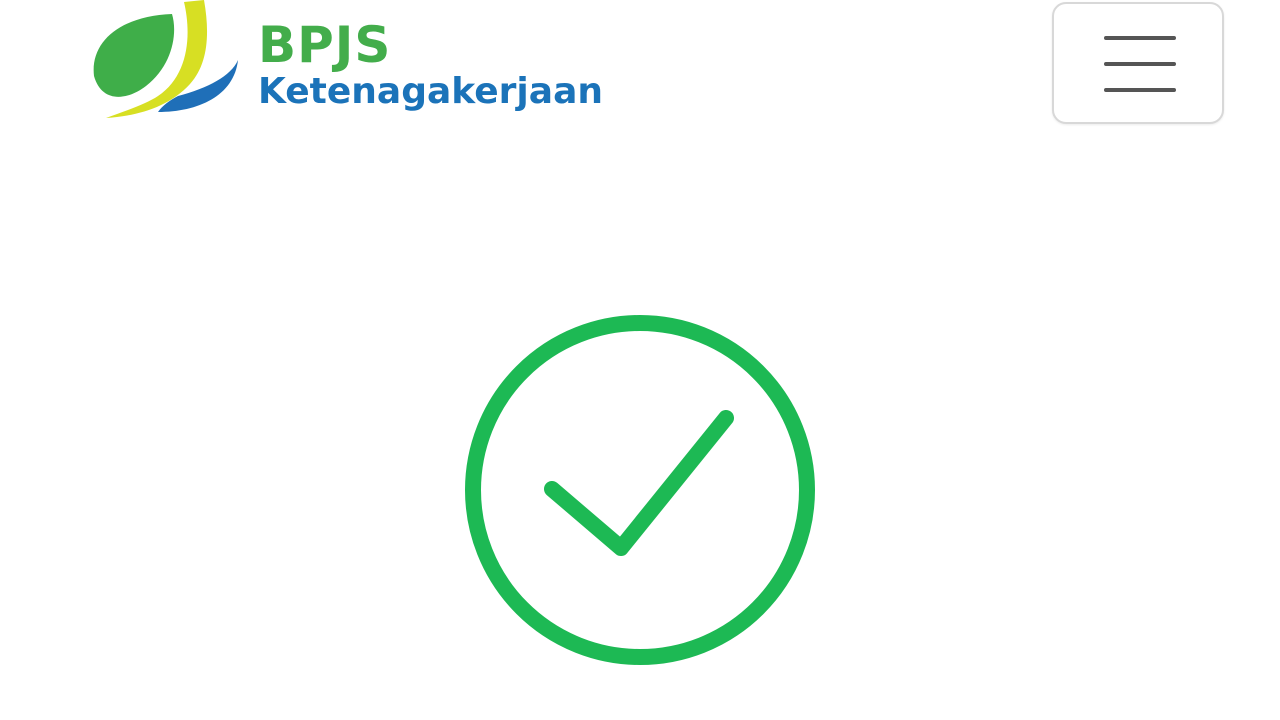 This screenshot has height=720, width=1280. I want to click on brand-logo: BPJS Ketenagakerjaan, so click(344, 61).